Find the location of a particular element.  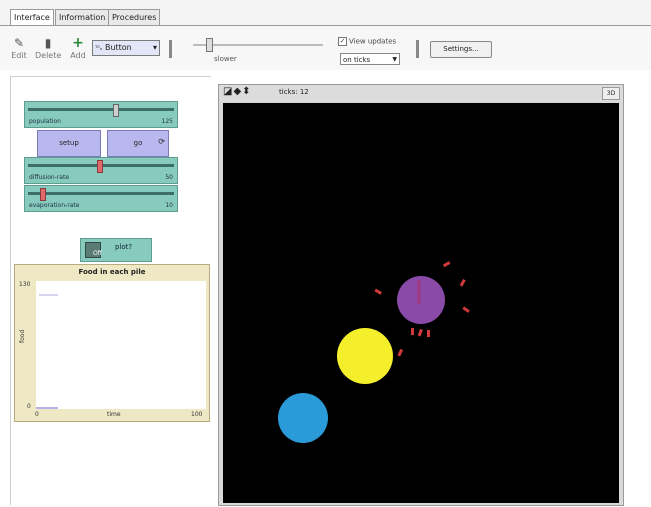

go-label: go is located at coordinates (138, 143).